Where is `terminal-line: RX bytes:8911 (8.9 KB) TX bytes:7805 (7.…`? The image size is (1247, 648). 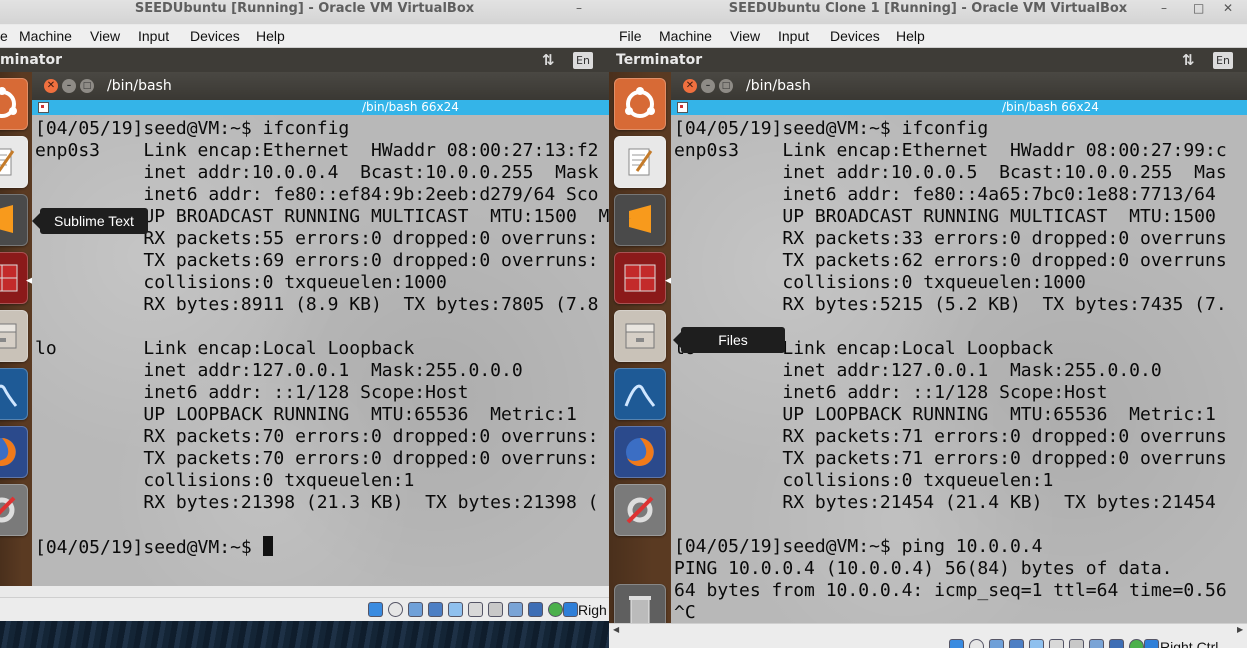
terminal-line: RX bytes:8911 (8.9 KB) TX bytes:7805 (7.… is located at coordinates (317, 304).